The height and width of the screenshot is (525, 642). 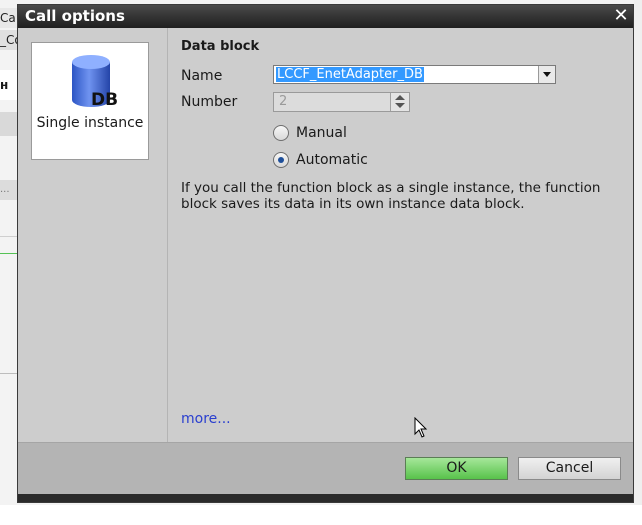 What do you see at coordinates (95, 82) in the screenshot?
I see `database-cylinder-icon: DB` at bounding box center [95, 82].